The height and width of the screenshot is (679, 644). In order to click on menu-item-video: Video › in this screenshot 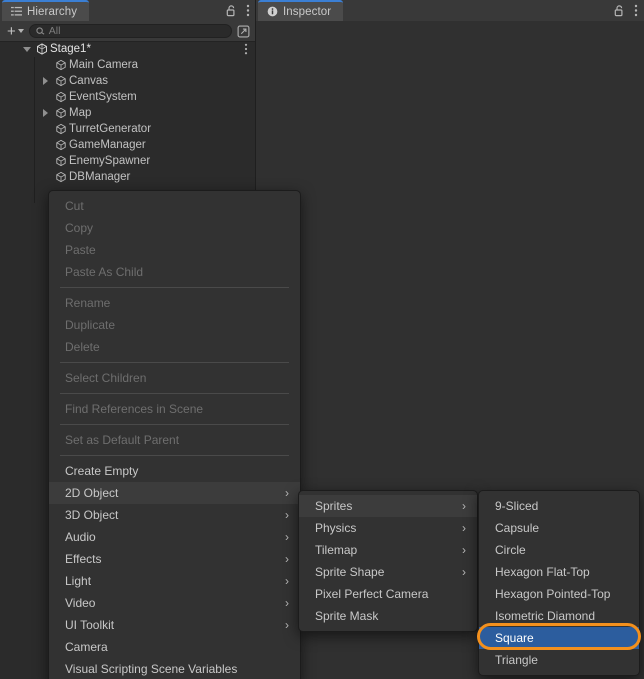, I will do `click(174, 603)`.